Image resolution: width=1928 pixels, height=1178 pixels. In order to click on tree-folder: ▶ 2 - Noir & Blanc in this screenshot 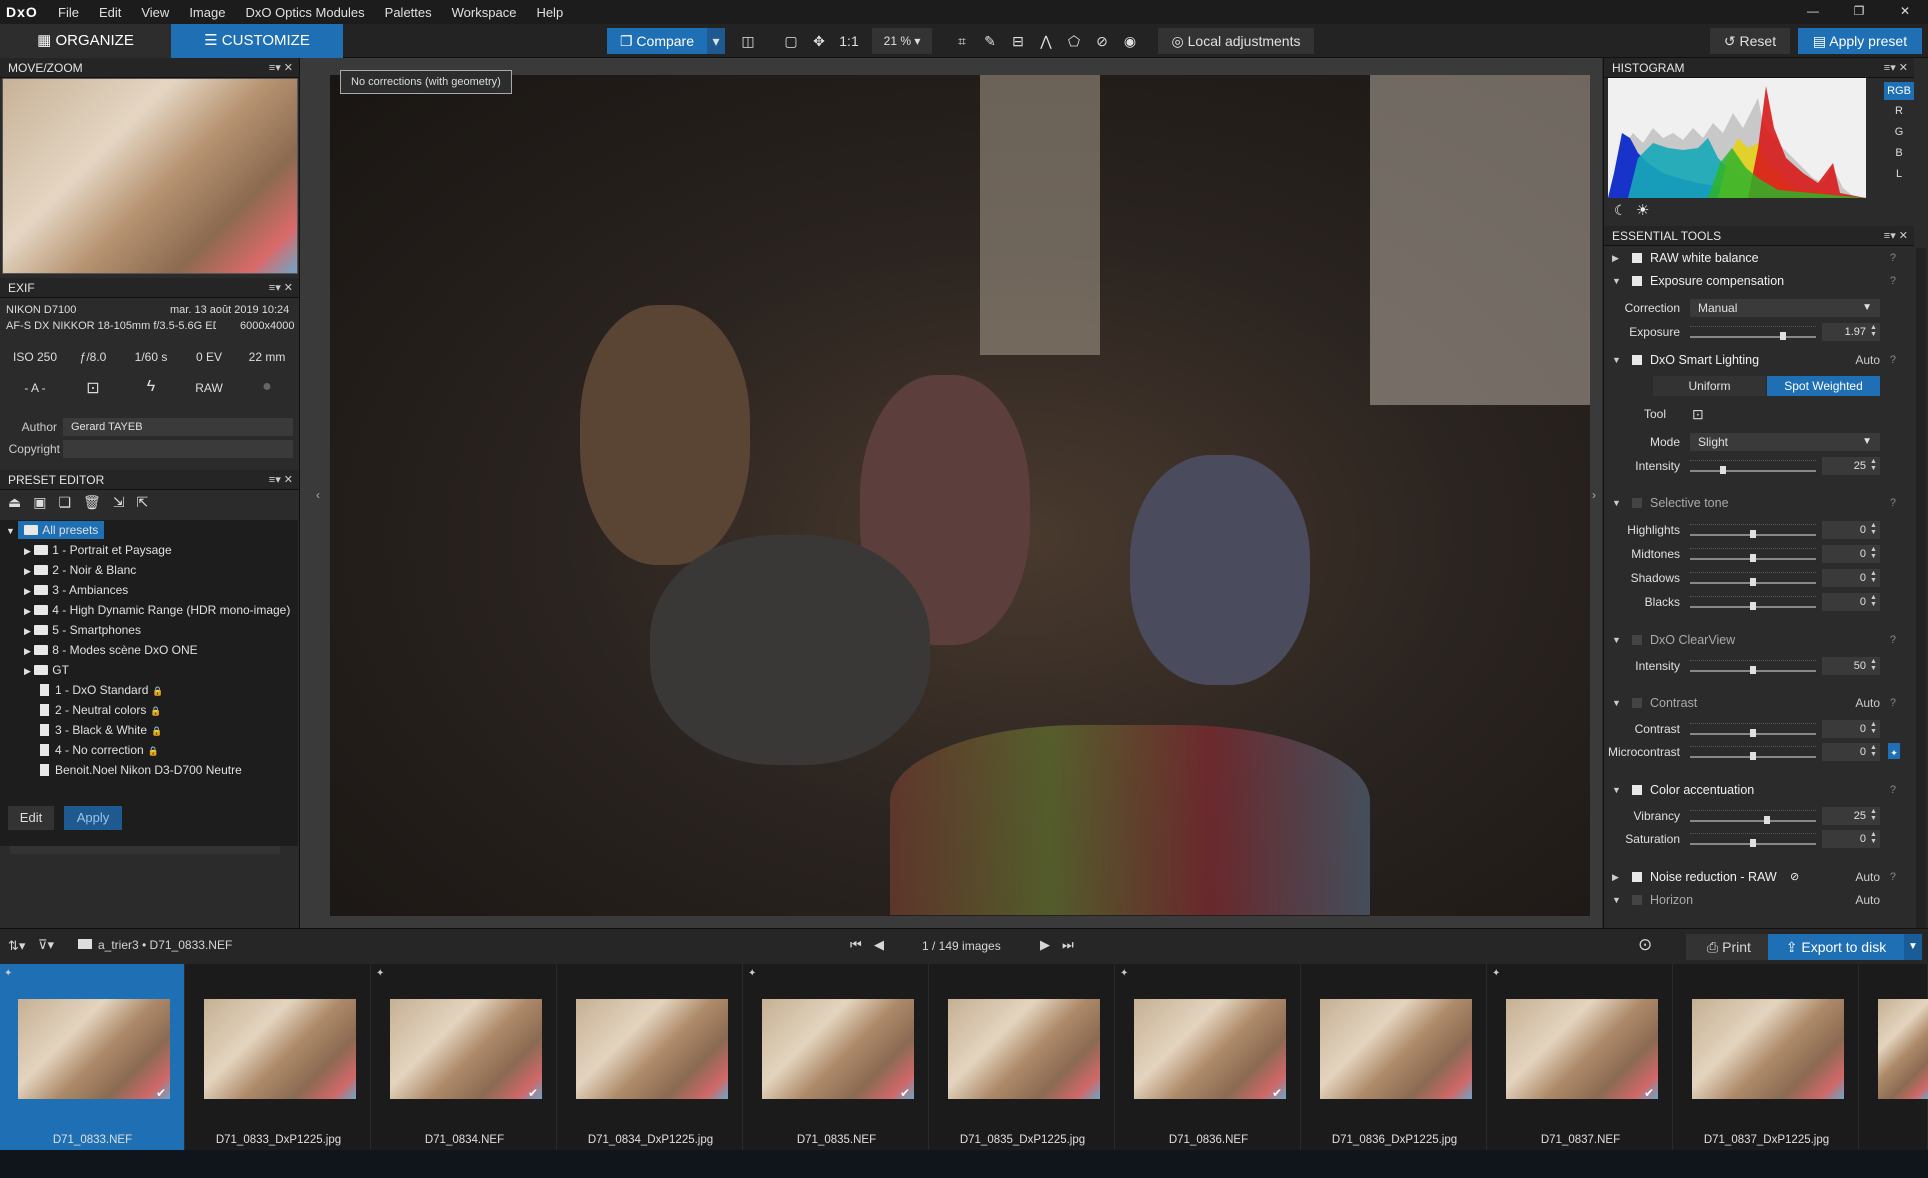, I will do `click(149, 570)`.